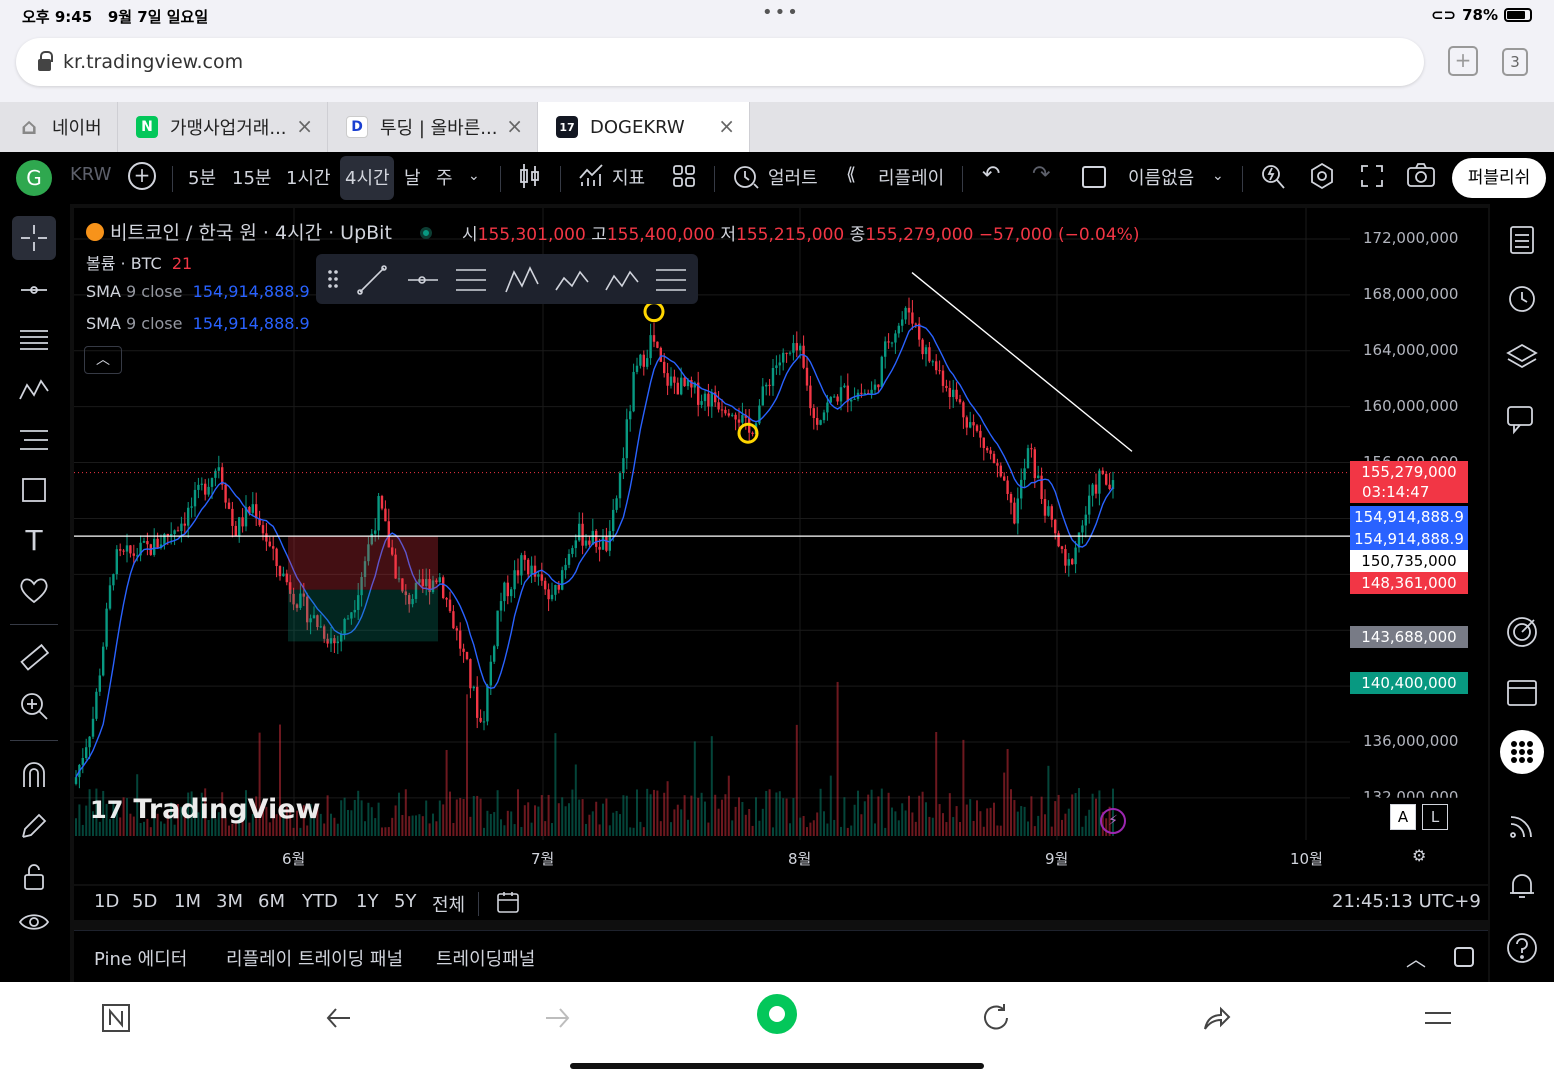 This screenshot has height=1080, width=1554. Describe the element at coordinates (1522, 420) in the screenshot. I see `chat-icon` at that location.